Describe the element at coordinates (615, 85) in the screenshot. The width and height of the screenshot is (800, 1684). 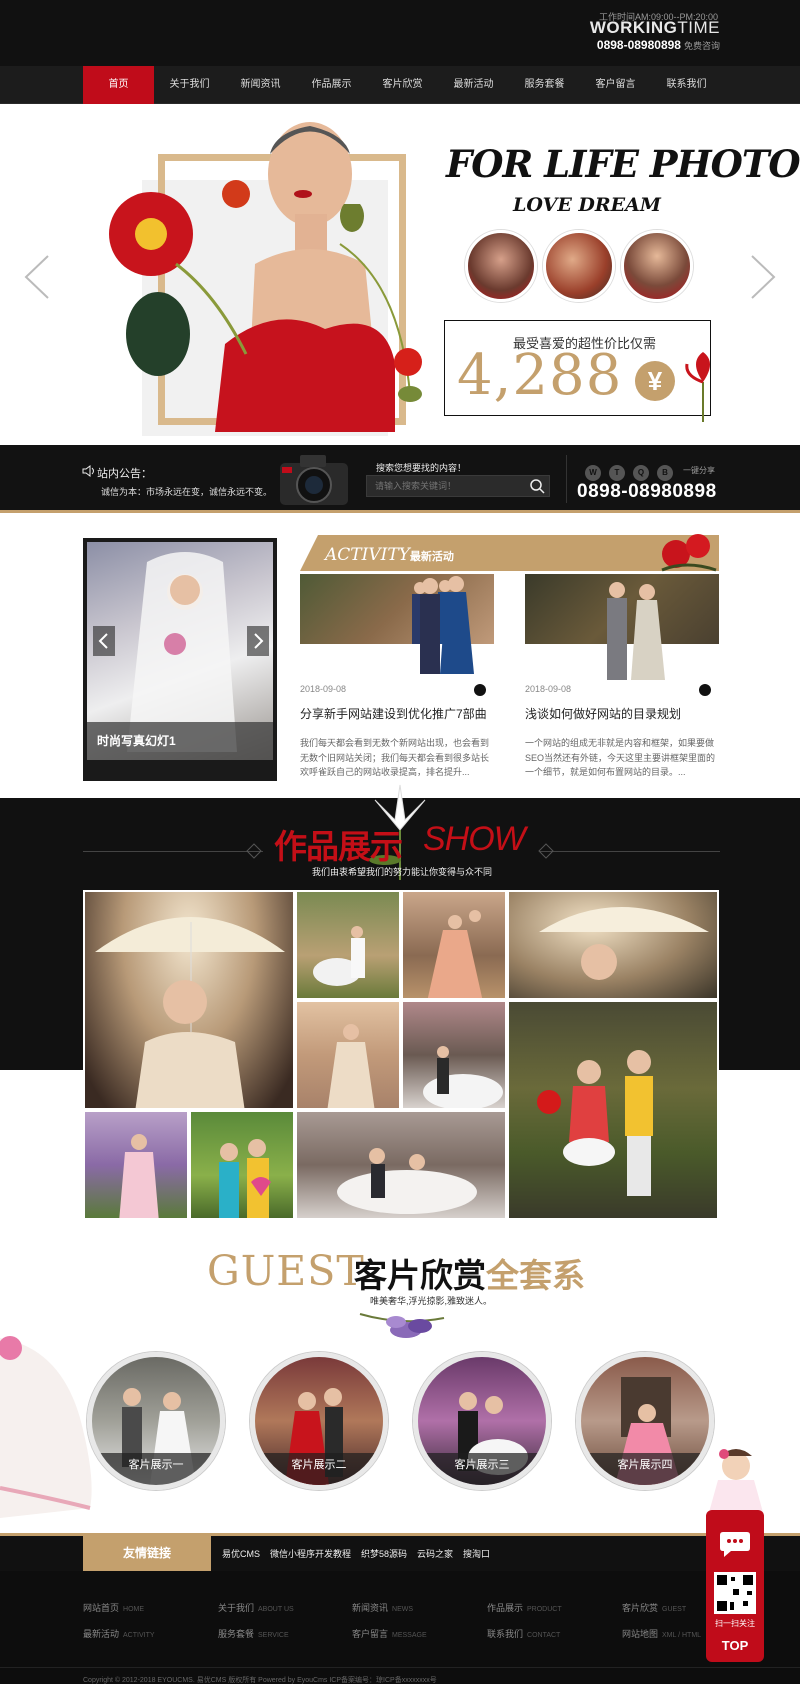
I see `nav-message: 客户留言` at that location.